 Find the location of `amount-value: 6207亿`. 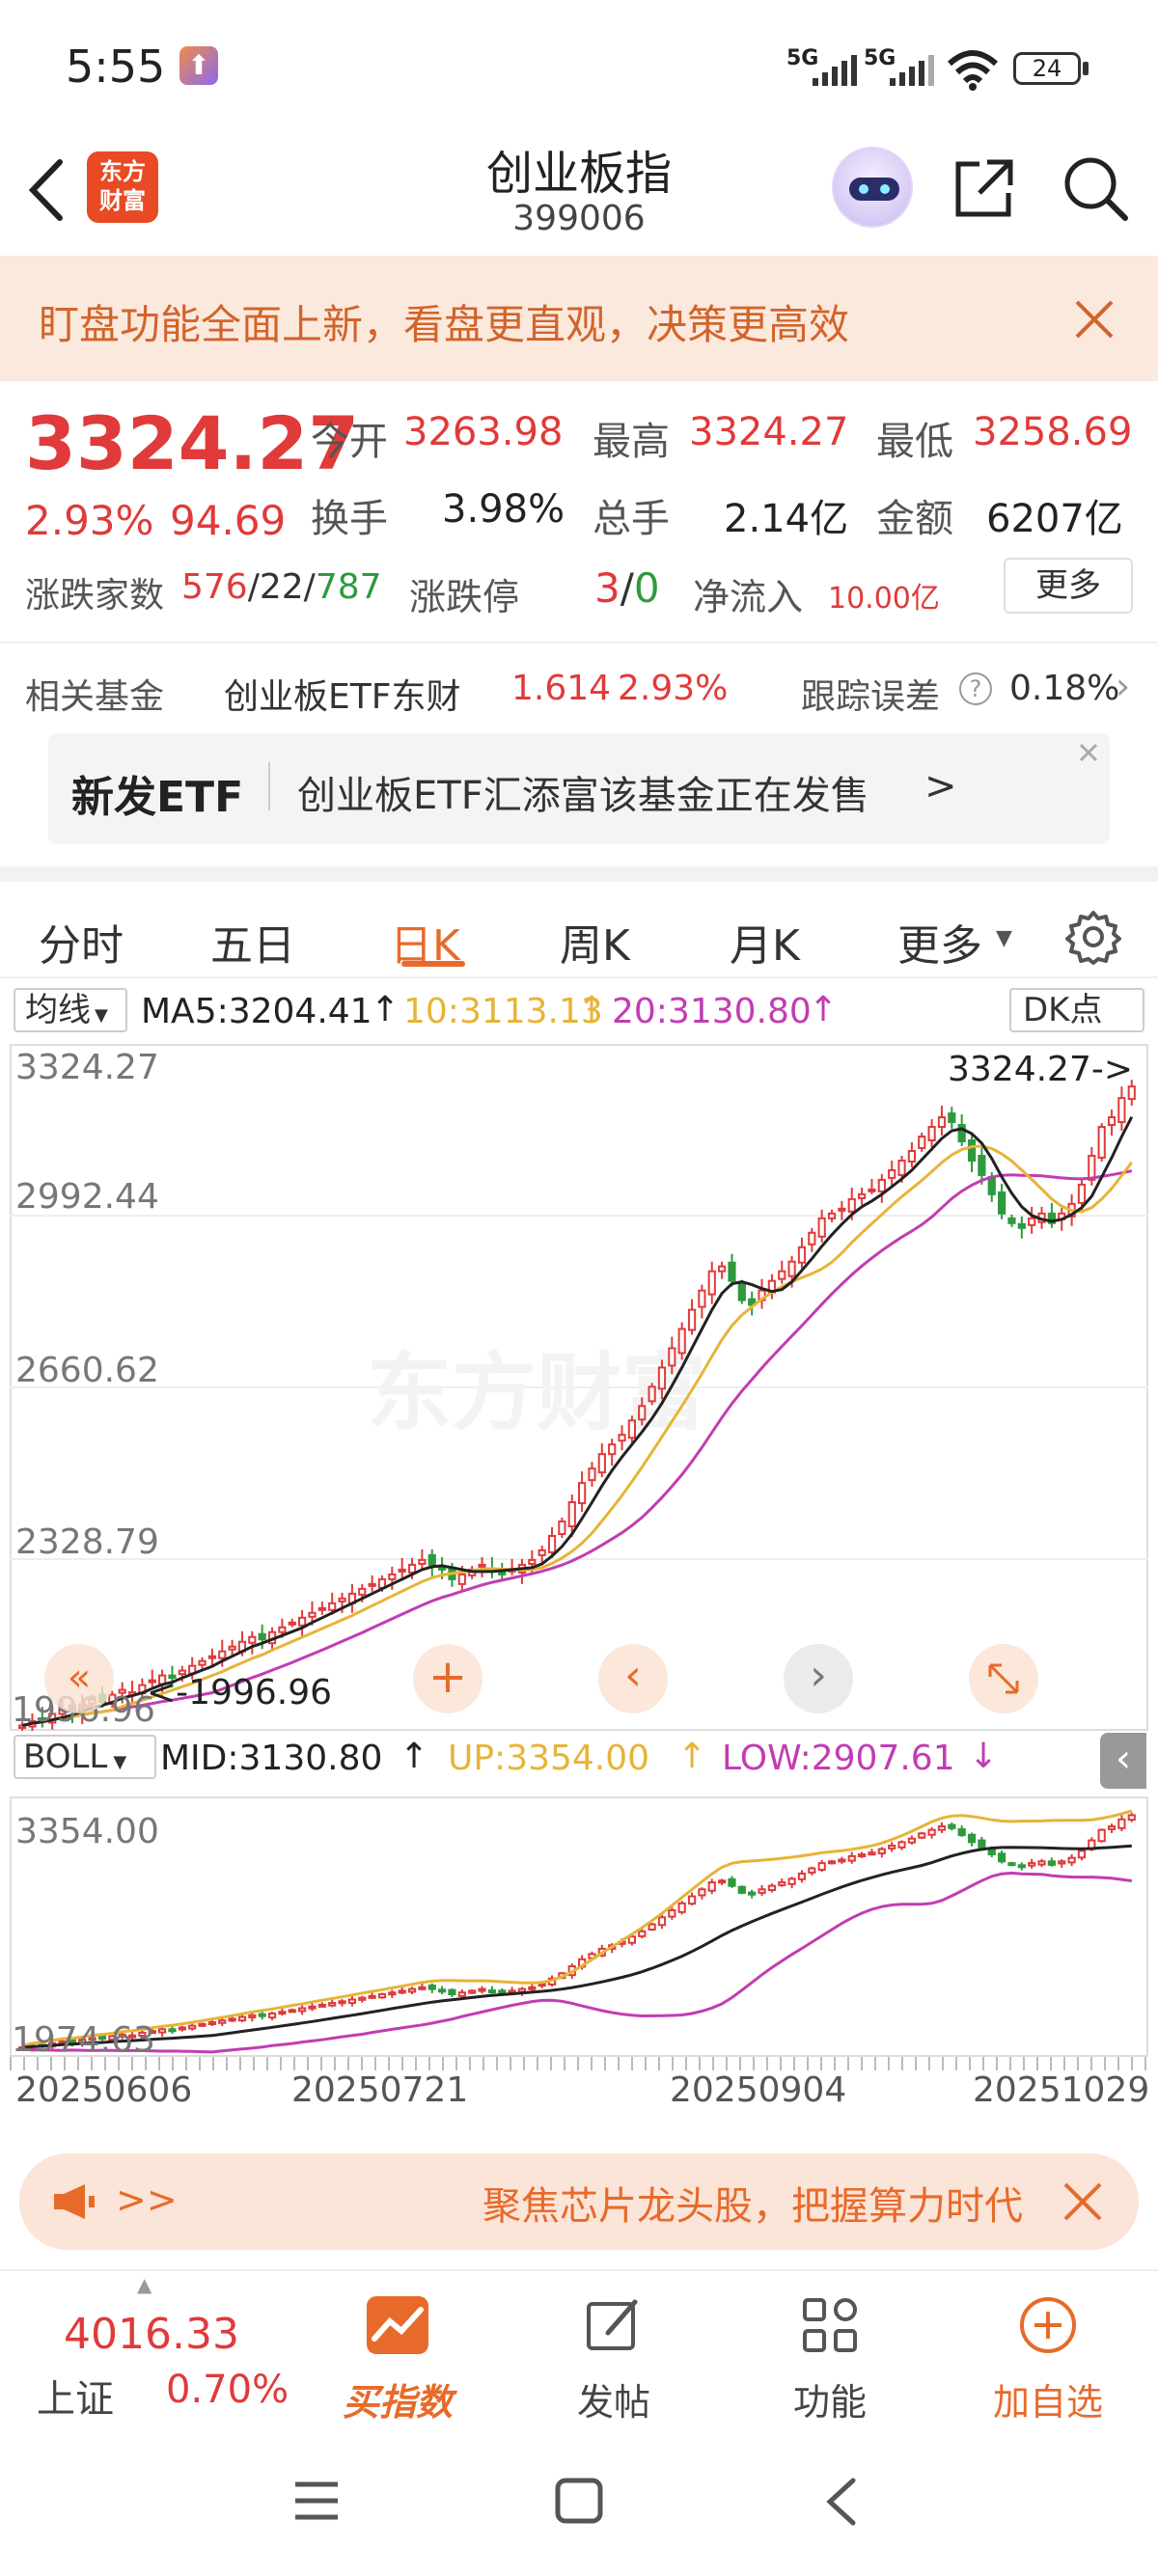

amount-value: 6207亿 is located at coordinates (1054, 519).